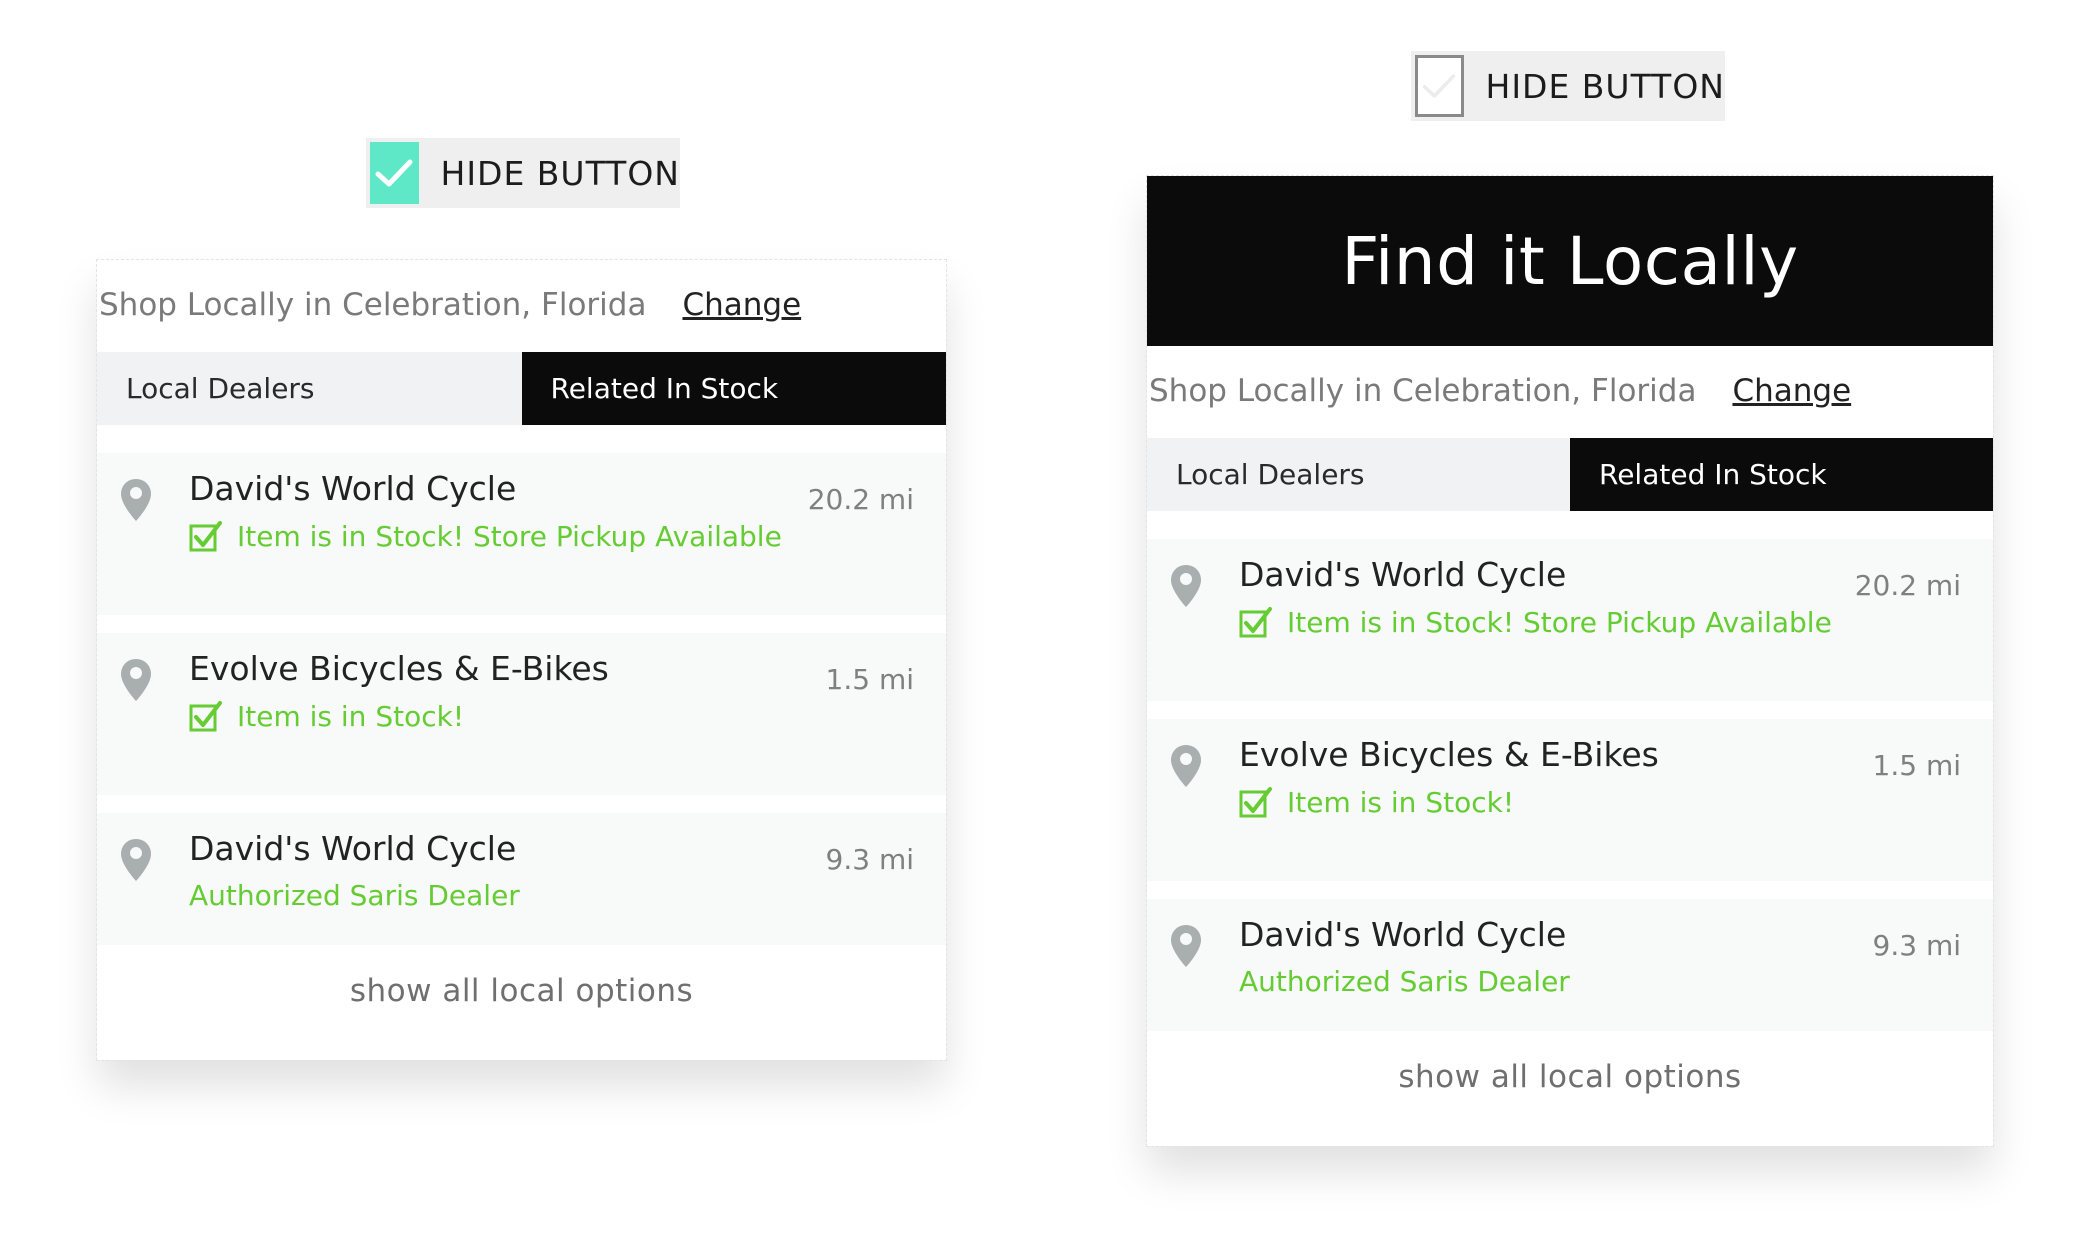 This screenshot has width=2084, height=1257. I want to click on find-it-locally-button: Find it Locally, so click(1570, 261).